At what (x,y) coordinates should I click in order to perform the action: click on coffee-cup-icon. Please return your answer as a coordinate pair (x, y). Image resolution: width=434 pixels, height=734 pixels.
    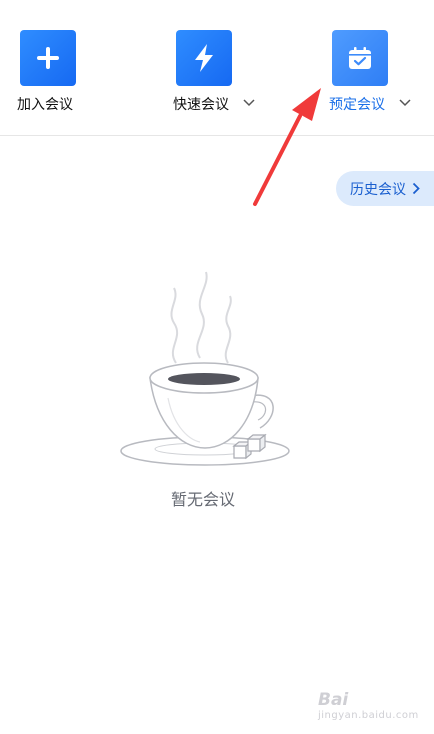
    Looking at the image, I should click on (205, 368).